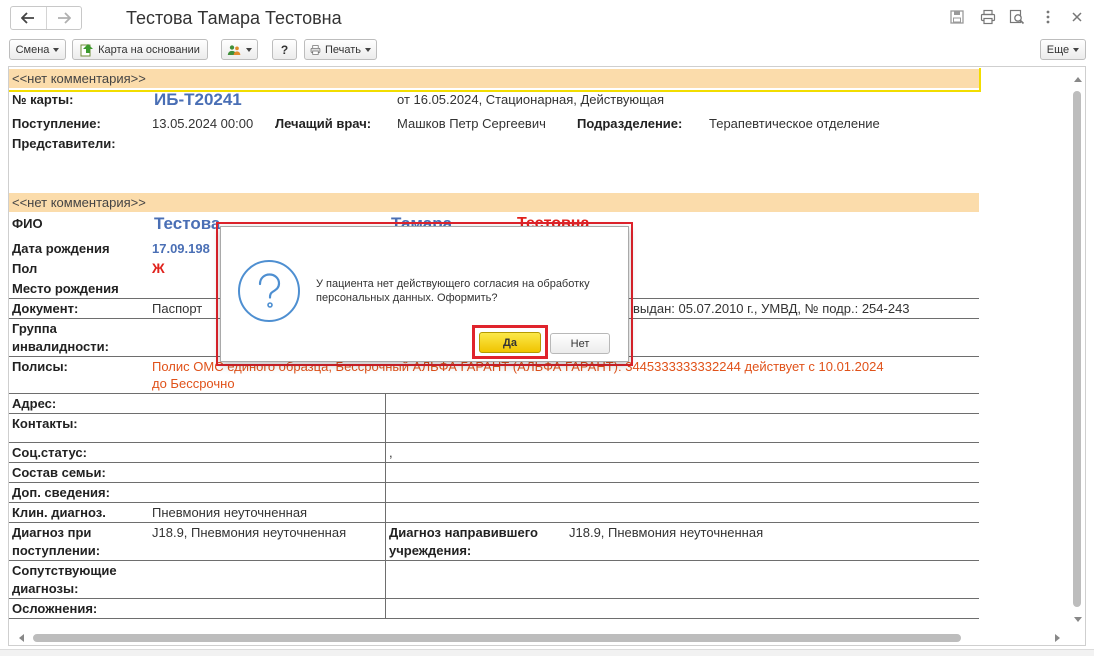 This screenshot has height=656, width=1094. What do you see at coordinates (463, 532) in the screenshot?
I see `referral-diagnosis-label-line1: Диагноз направившего` at bounding box center [463, 532].